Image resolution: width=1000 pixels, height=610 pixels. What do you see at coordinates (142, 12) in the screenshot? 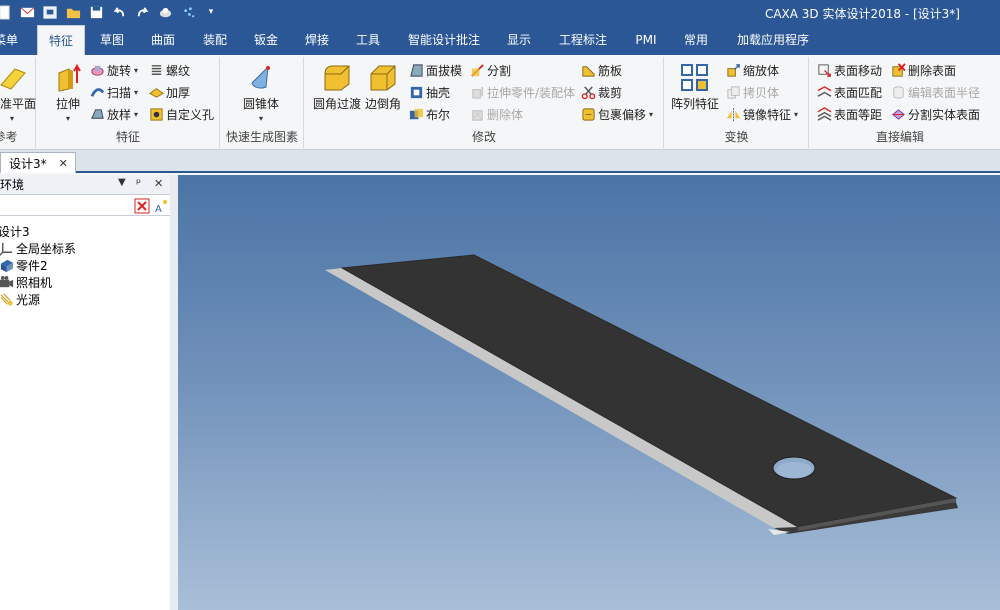
I see `redo-icon` at bounding box center [142, 12].